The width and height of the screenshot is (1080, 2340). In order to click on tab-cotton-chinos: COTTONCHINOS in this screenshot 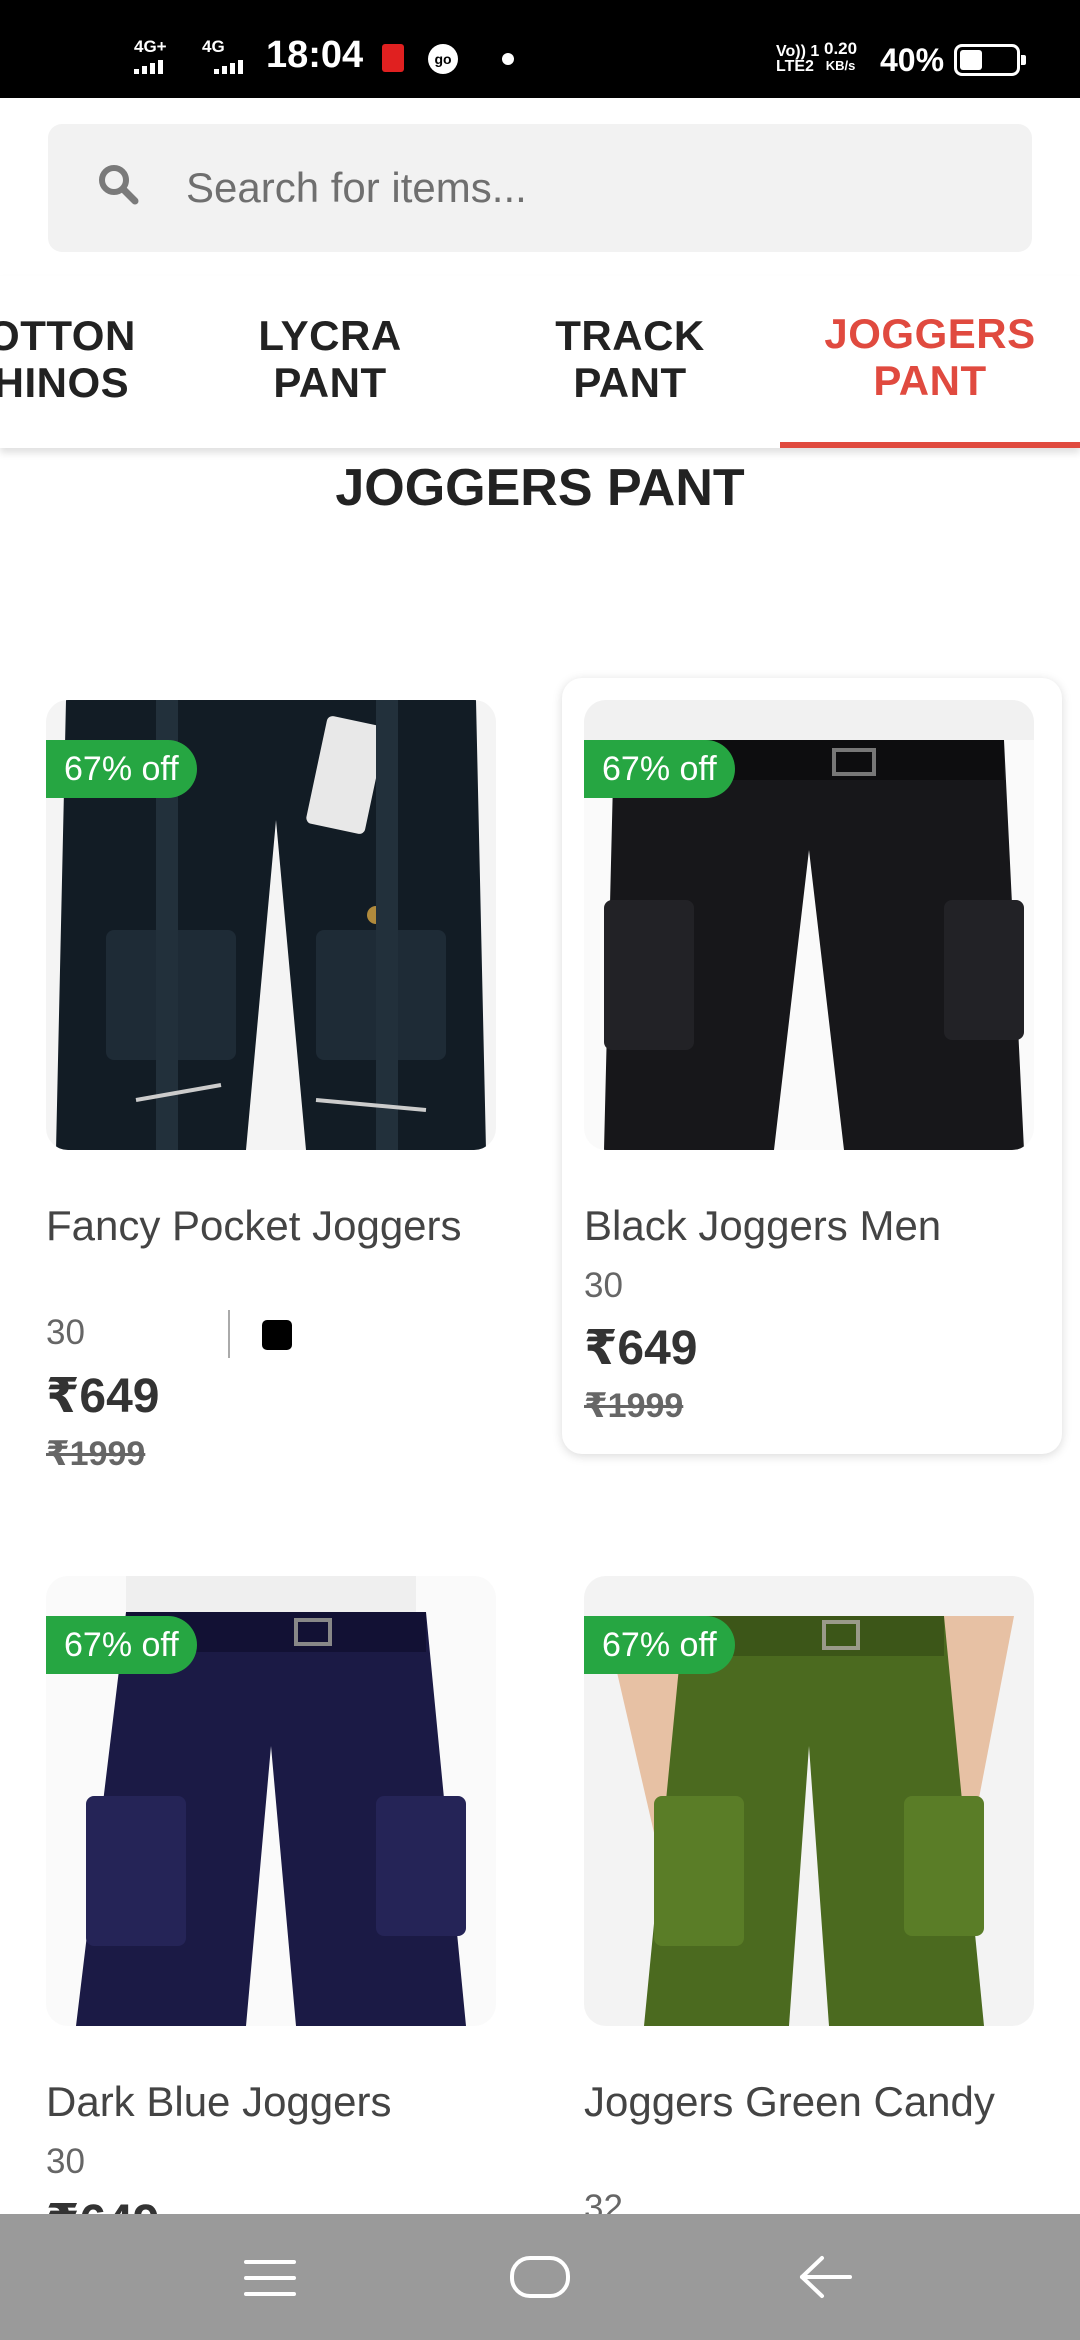, I will do `click(98, 359)`.